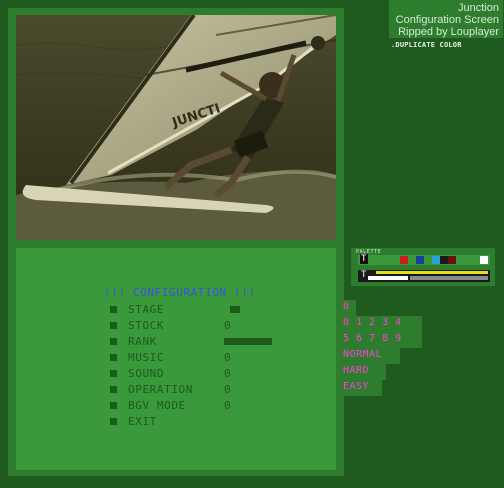 This screenshot has width=504, height=488. Describe the element at coordinates (200, 405) in the screenshot. I see `menu-item-bgv-mode: BGV MODE 0` at that location.